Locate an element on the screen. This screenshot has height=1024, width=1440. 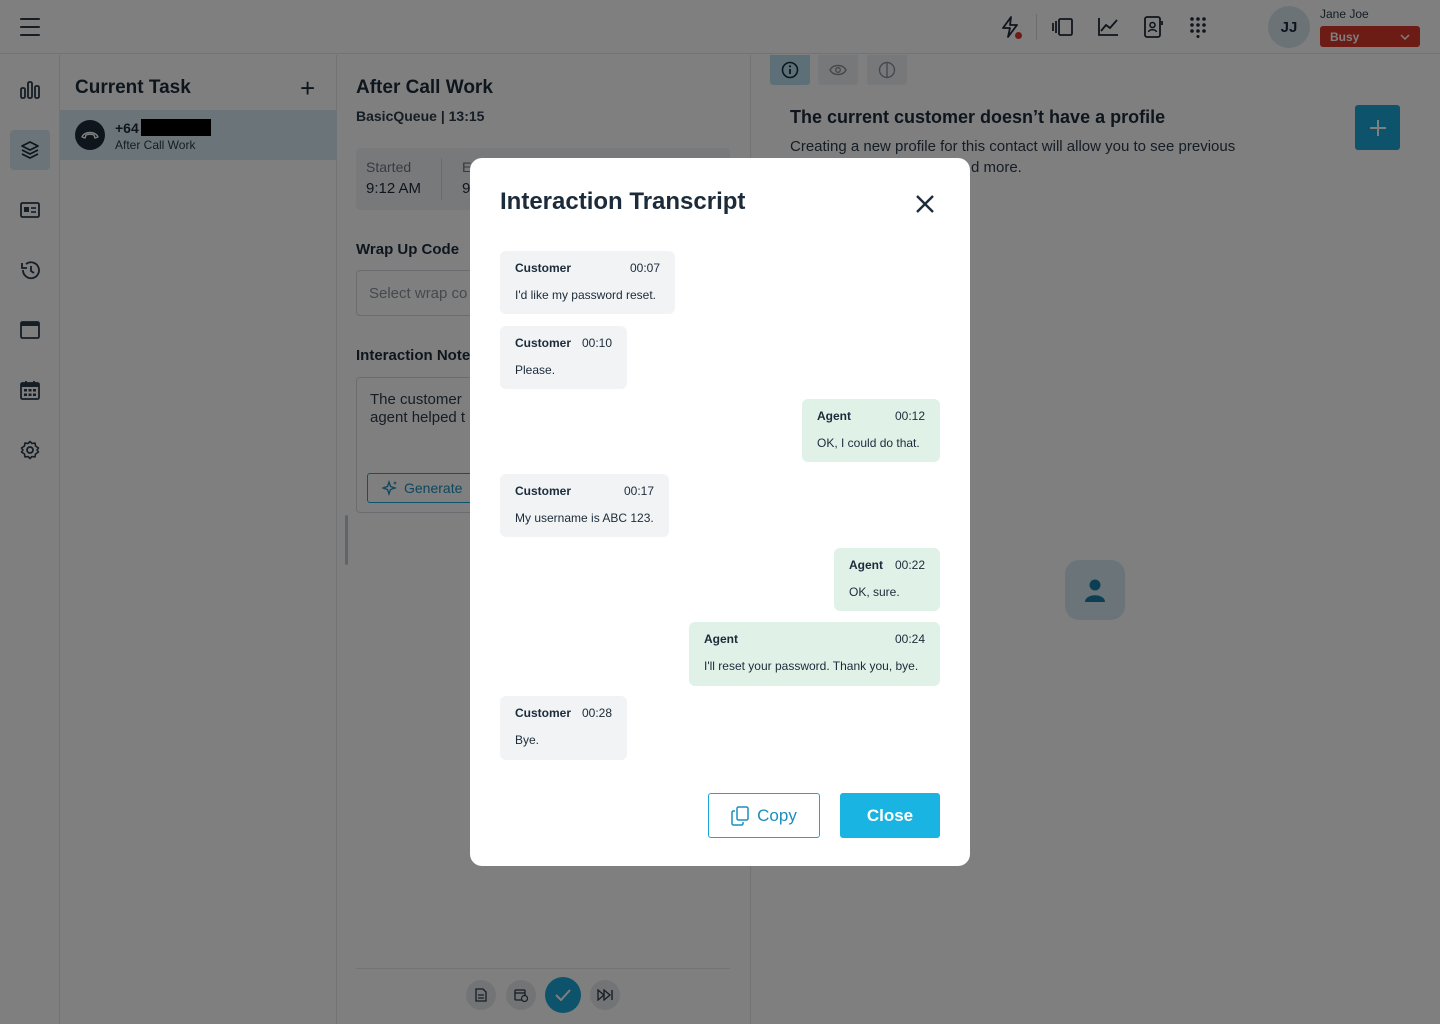
copy-label: Copy is located at coordinates (777, 815).